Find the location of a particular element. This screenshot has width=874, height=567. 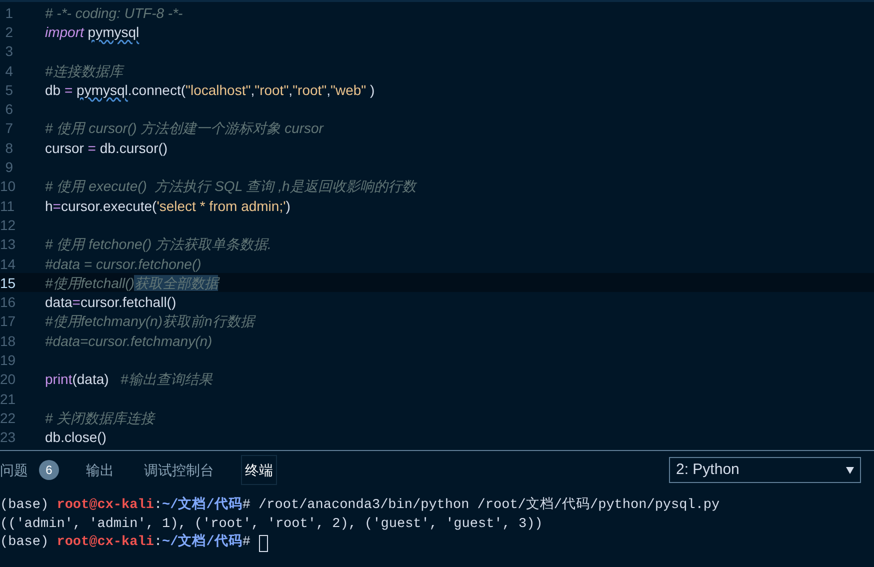

code-line: #data = cursor.fetchone() is located at coordinates (123, 263).